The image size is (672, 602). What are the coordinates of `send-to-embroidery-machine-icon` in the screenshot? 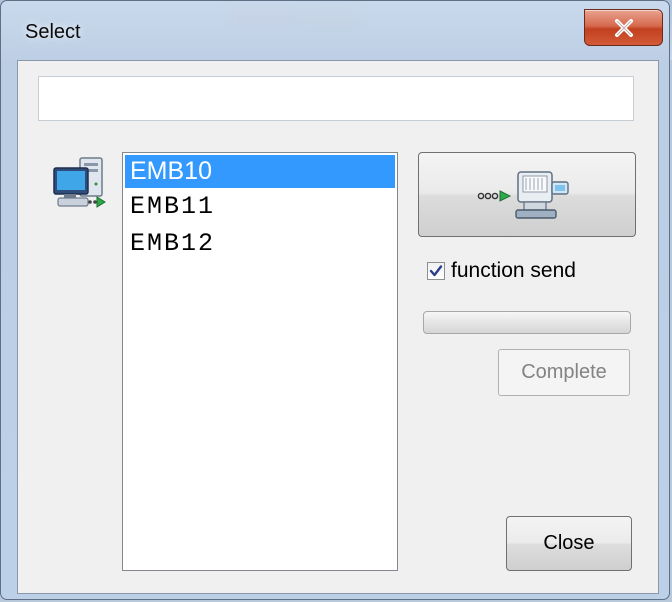 It's located at (523, 194).